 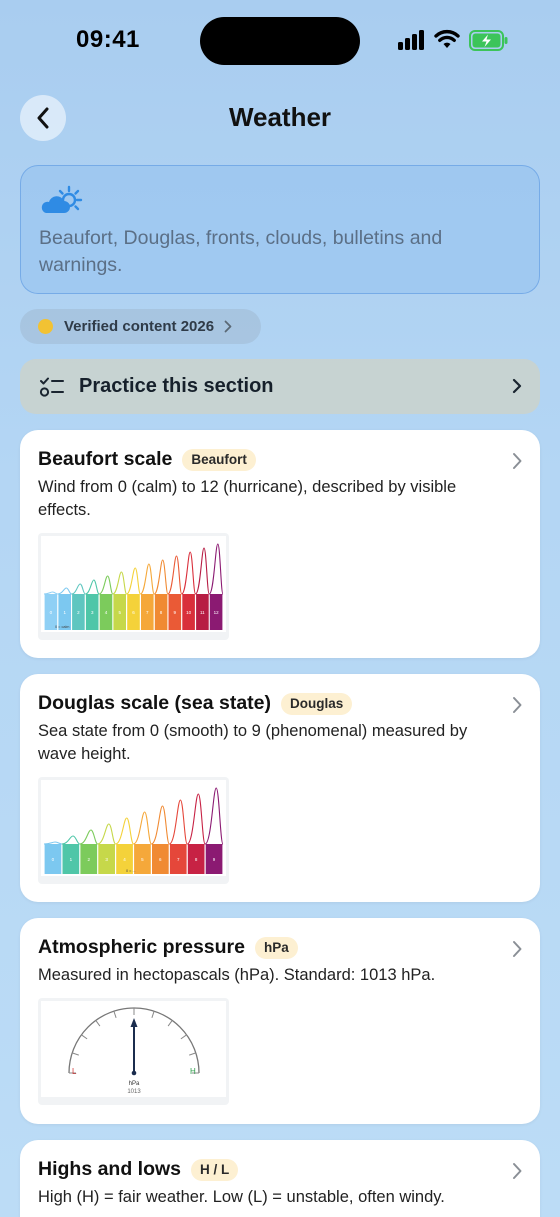 What do you see at coordinates (105, 459) in the screenshot?
I see `card-title: Beaufort scale` at bounding box center [105, 459].